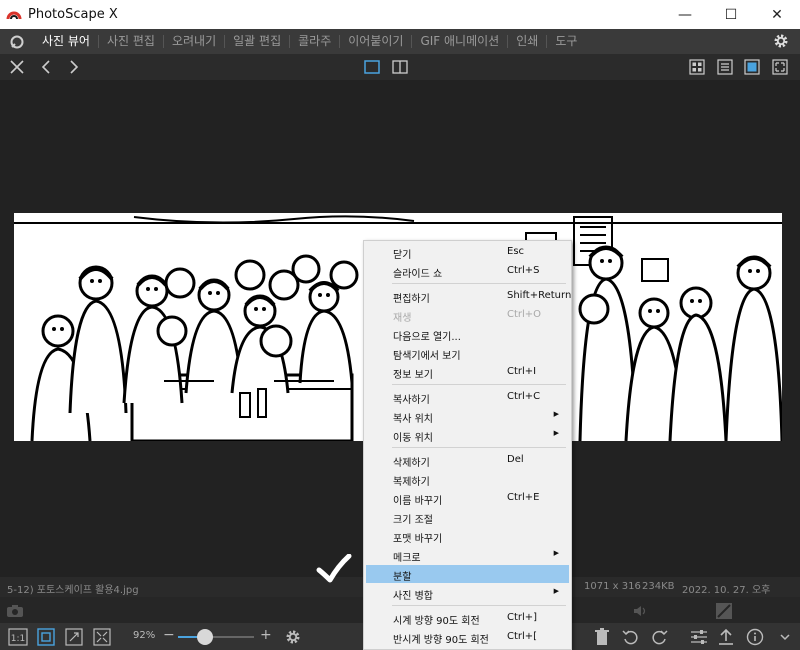  I want to click on menu-tools: 도구, so click(565, 41).